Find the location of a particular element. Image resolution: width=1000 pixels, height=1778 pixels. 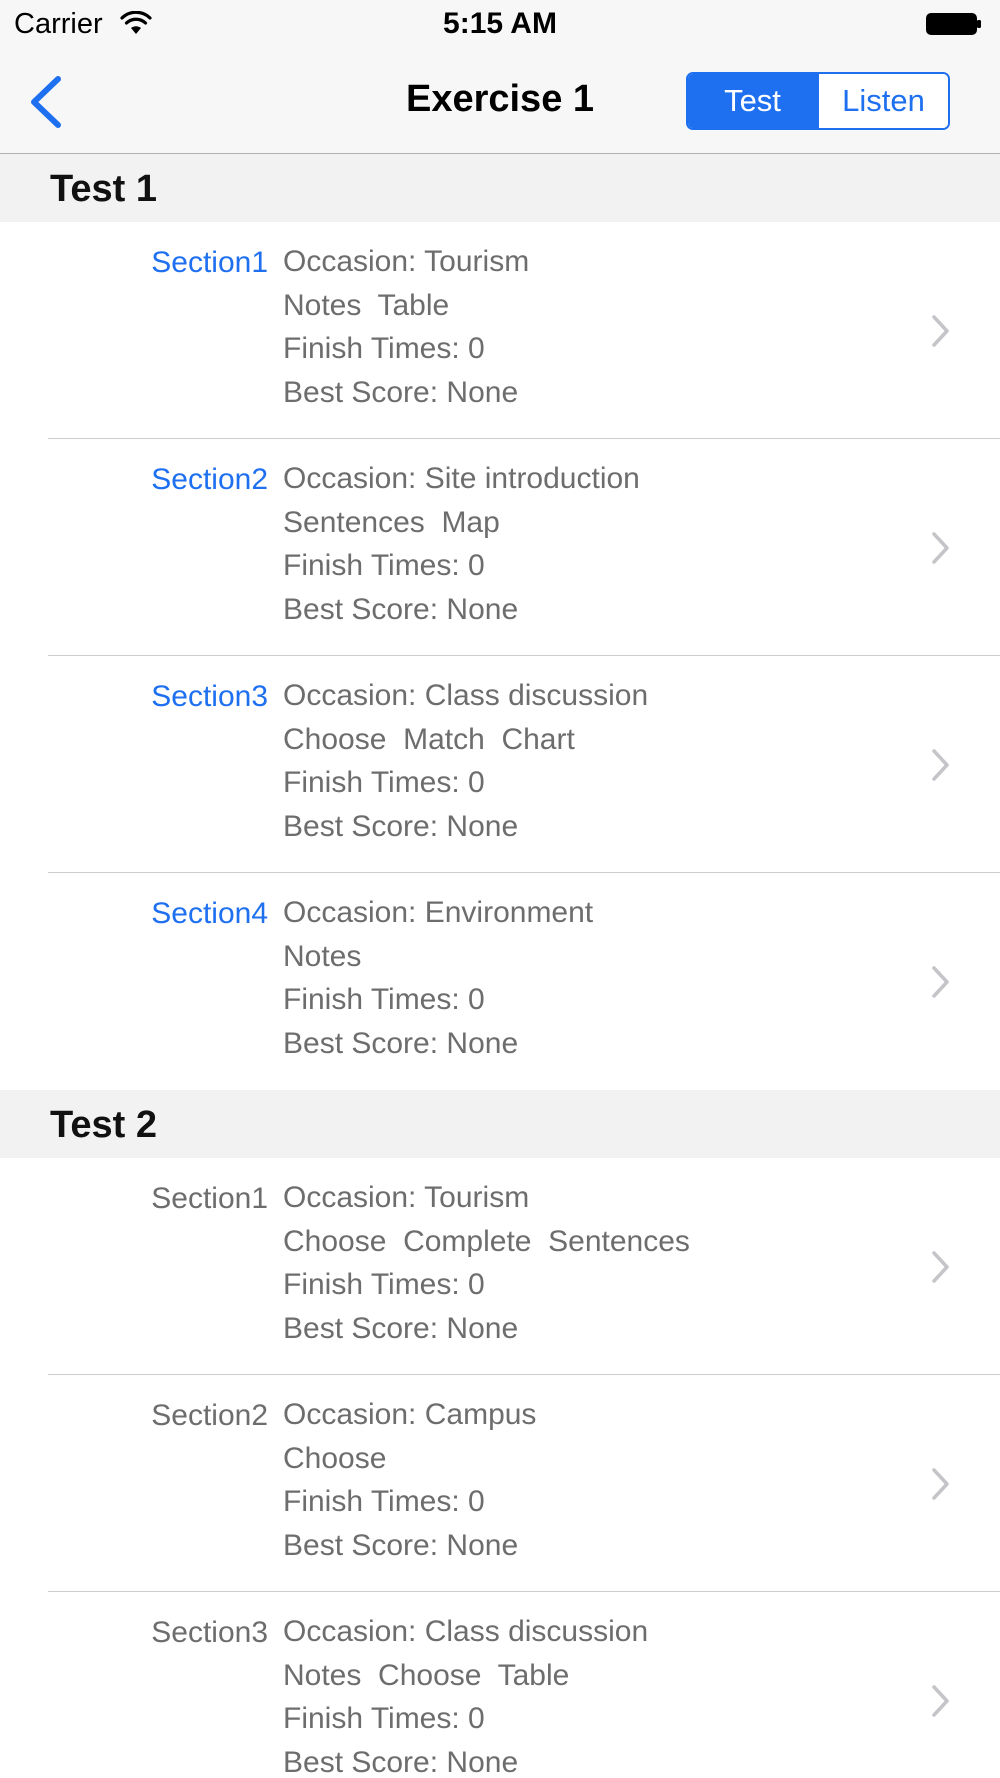

status-bar: Carrier 5:15 AM is located at coordinates (500, 25).